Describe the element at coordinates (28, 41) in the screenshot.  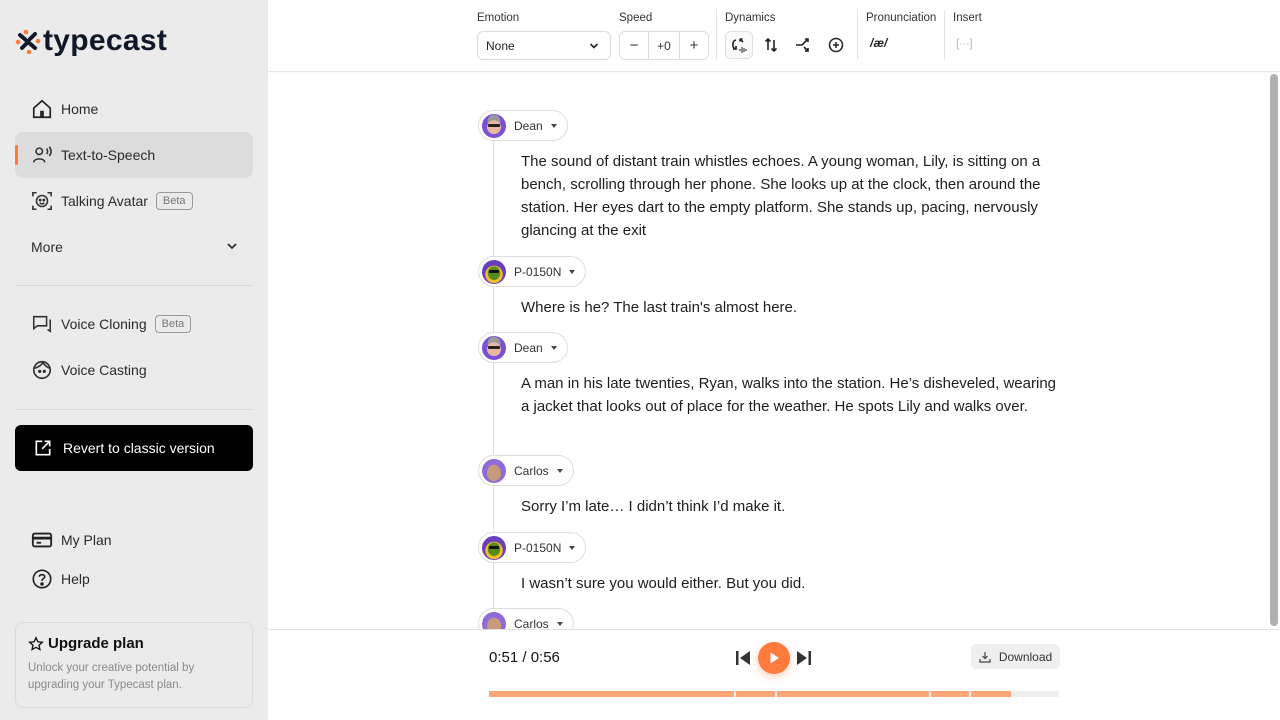
I see `logo-mark-icon` at that location.